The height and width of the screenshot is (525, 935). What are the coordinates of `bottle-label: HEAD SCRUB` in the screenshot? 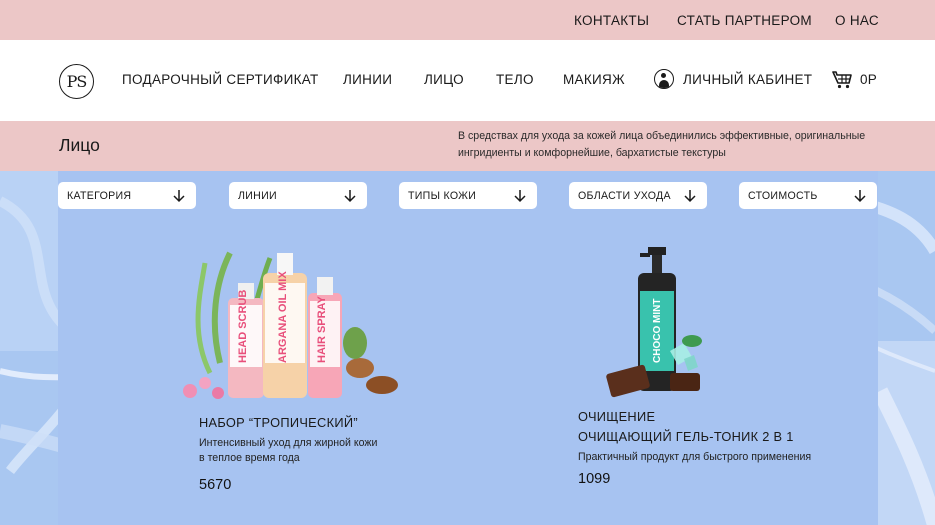 It's located at (243, 326).